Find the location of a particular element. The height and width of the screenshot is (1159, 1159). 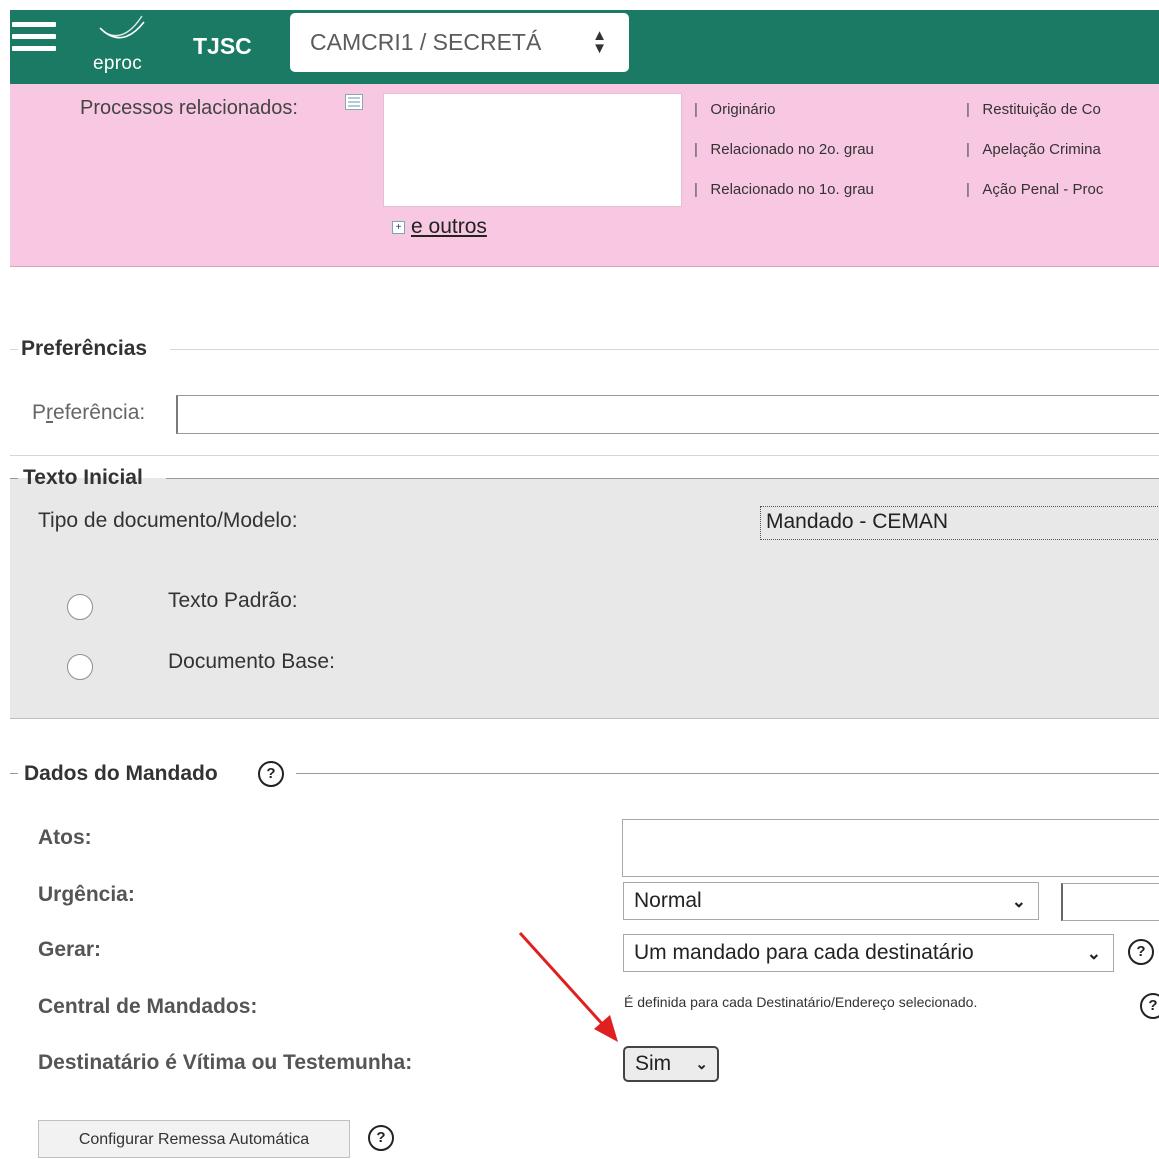

red-arrow-annotation is located at coordinates (568, 986).